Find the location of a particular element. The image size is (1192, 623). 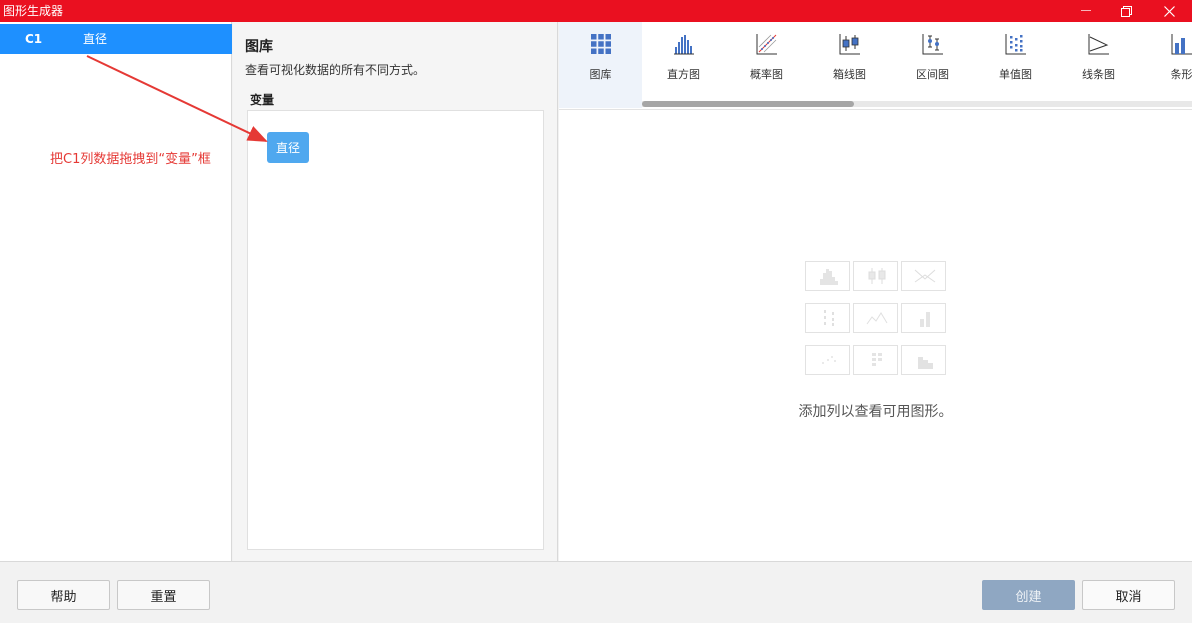

tab-label: 概率图 is located at coordinates (766, 74).